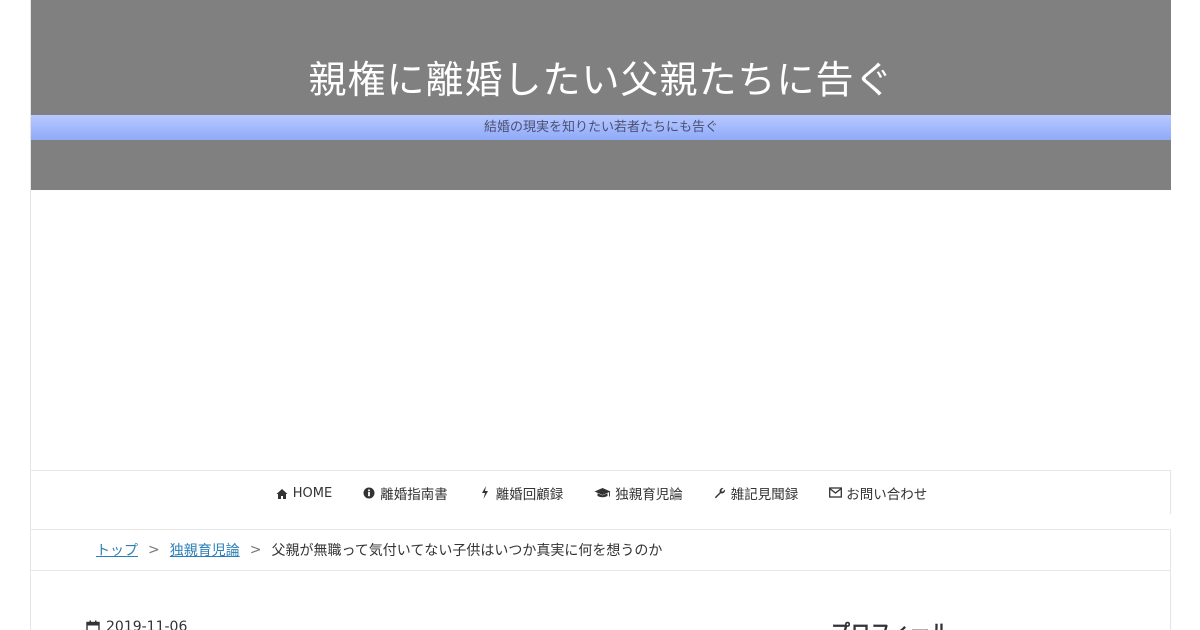 This screenshot has width=1200, height=630. I want to click on nav-label: HOME, so click(312, 493).